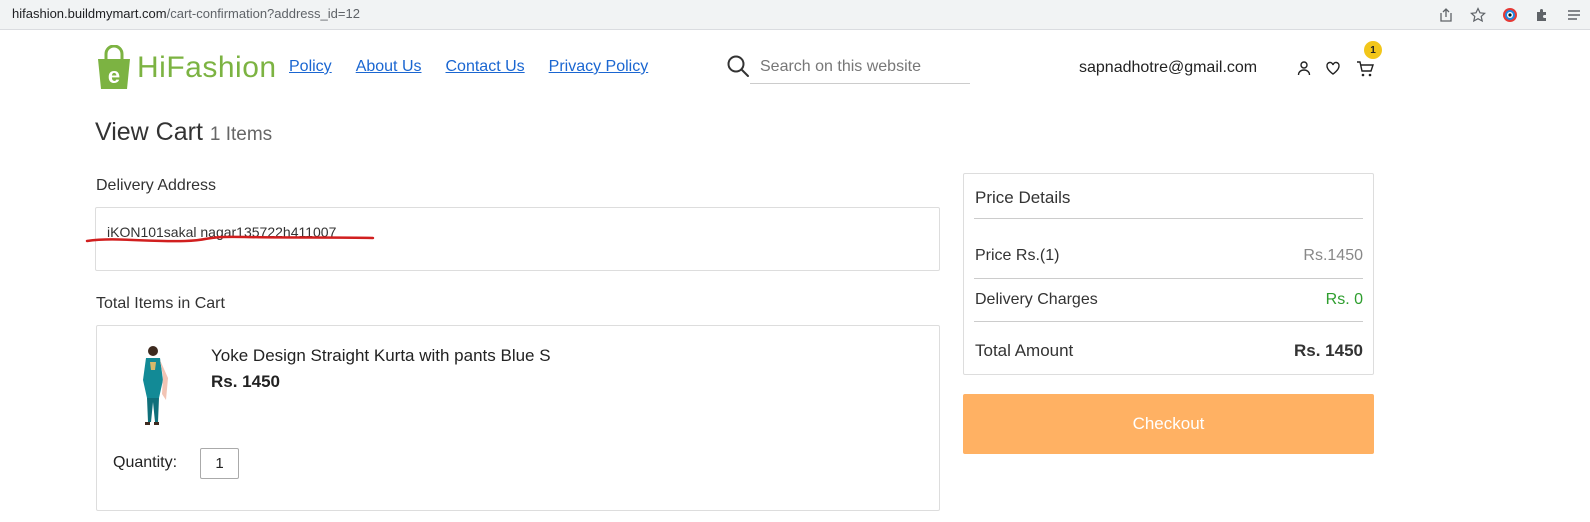 The height and width of the screenshot is (522, 1590). What do you see at coordinates (89, 13) in the screenshot?
I see `url-host: hifashion.buildmymart.com` at bounding box center [89, 13].